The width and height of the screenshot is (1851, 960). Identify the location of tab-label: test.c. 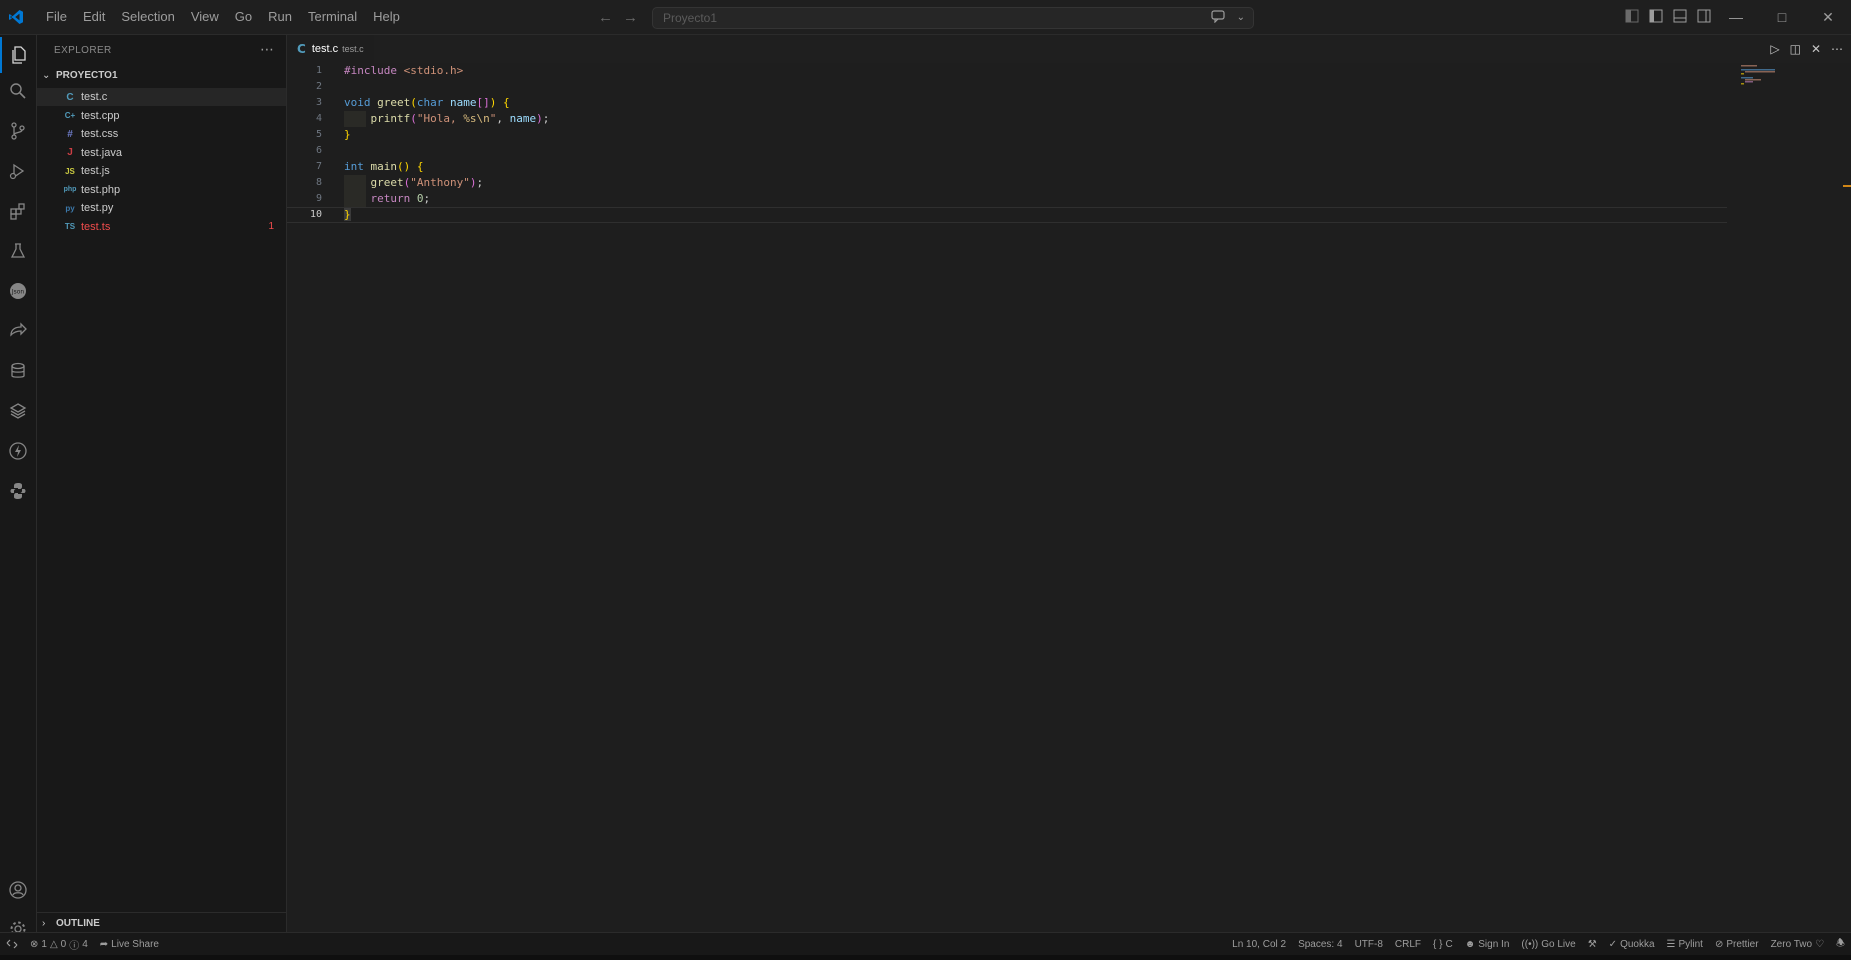
(325, 49).